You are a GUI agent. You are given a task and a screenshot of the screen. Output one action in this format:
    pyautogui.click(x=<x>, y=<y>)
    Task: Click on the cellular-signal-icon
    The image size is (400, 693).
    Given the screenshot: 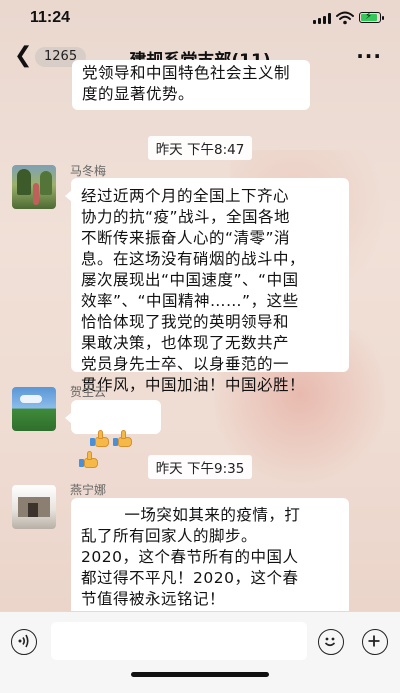 What is the action you would take?
    pyautogui.click(x=322, y=18)
    